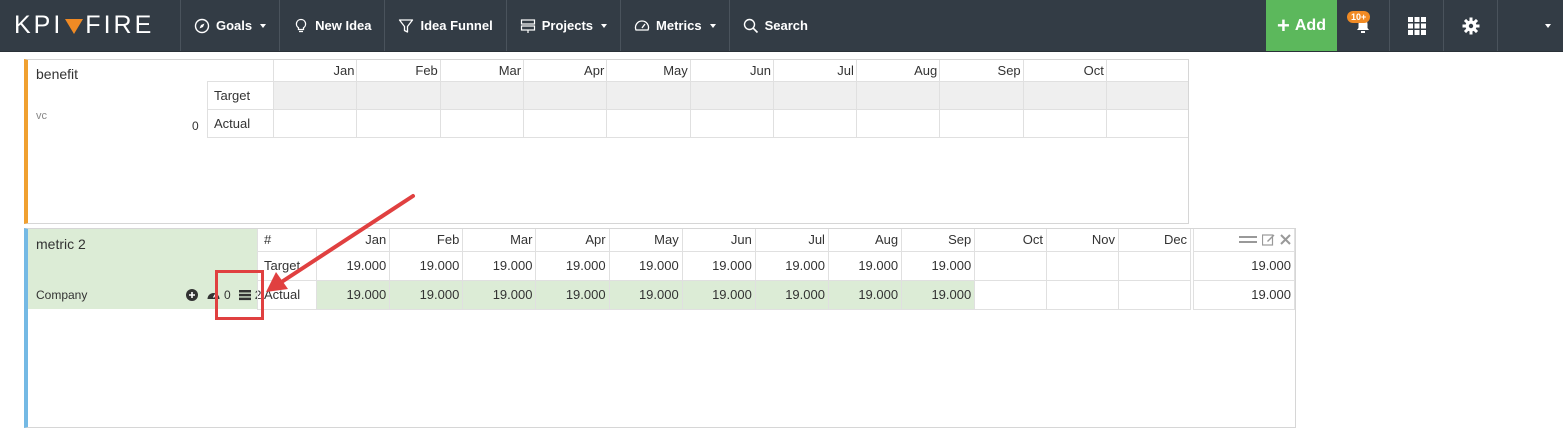  Describe the element at coordinates (61, 244) in the screenshot. I see `metric-name: metric 2` at that location.